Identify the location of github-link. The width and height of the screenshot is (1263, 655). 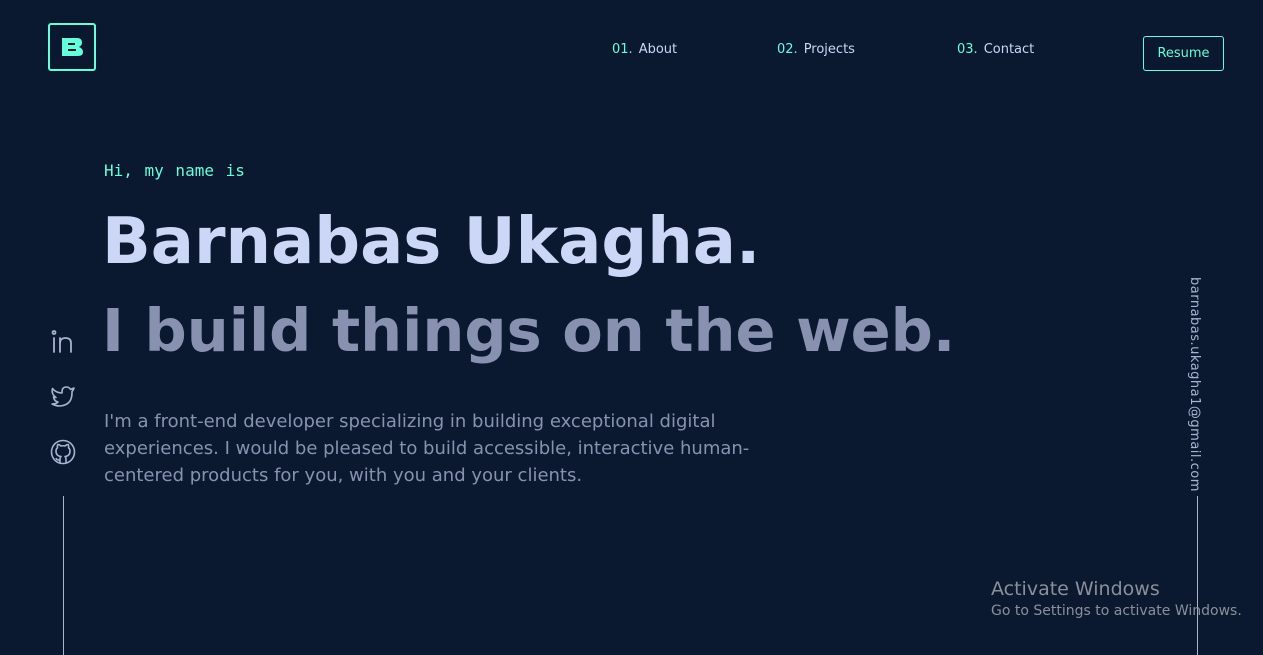
(63, 452).